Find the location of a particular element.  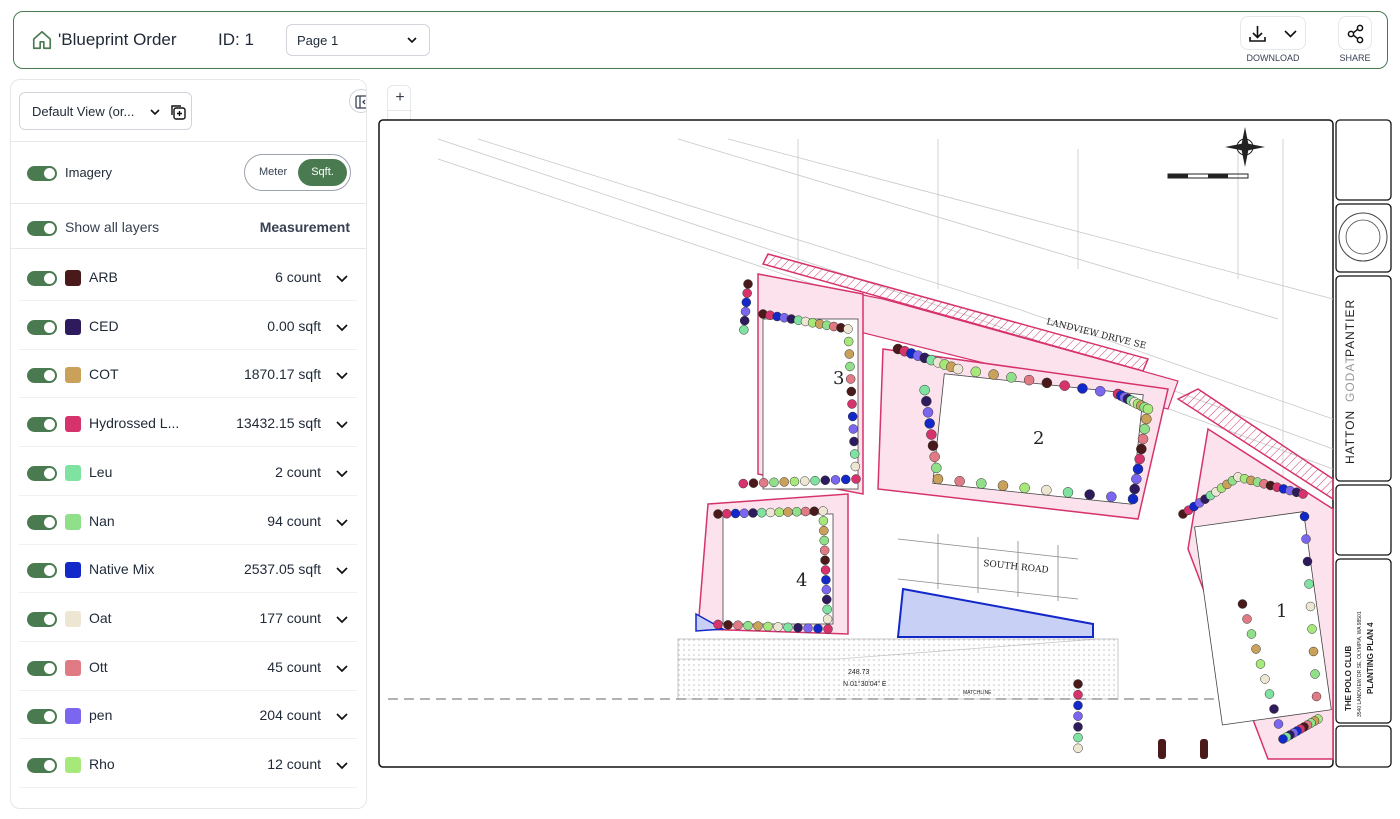

duplicate-view-icon is located at coordinates (178, 112).